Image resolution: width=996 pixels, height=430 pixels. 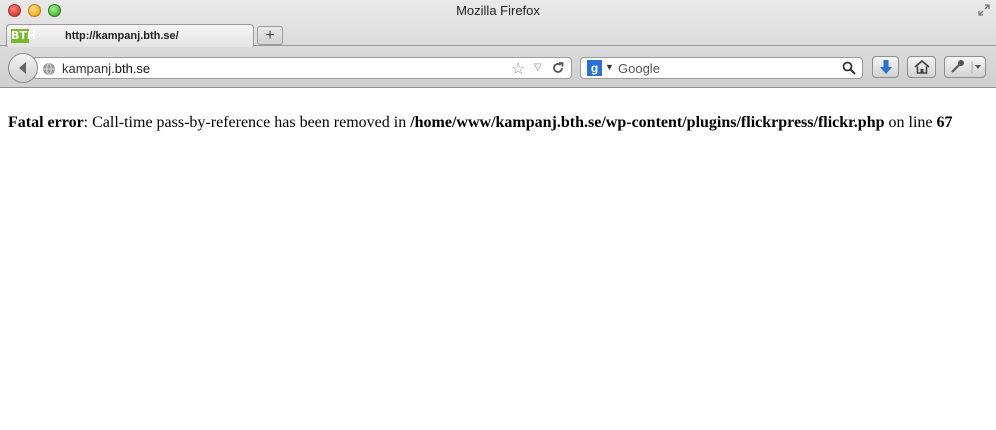 I want to click on window-title: Mozilla Firefox, so click(x=498, y=10).